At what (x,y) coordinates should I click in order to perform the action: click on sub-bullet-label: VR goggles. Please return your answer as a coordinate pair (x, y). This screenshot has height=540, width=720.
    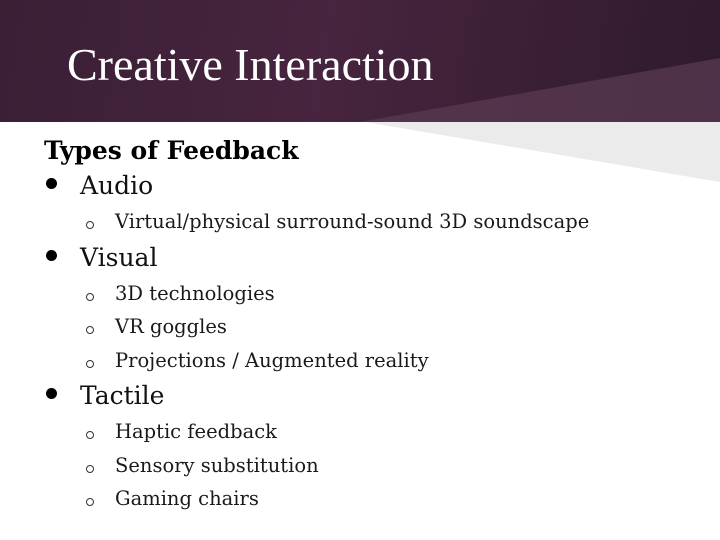
    Looking at the image, I should click on (171, 326).